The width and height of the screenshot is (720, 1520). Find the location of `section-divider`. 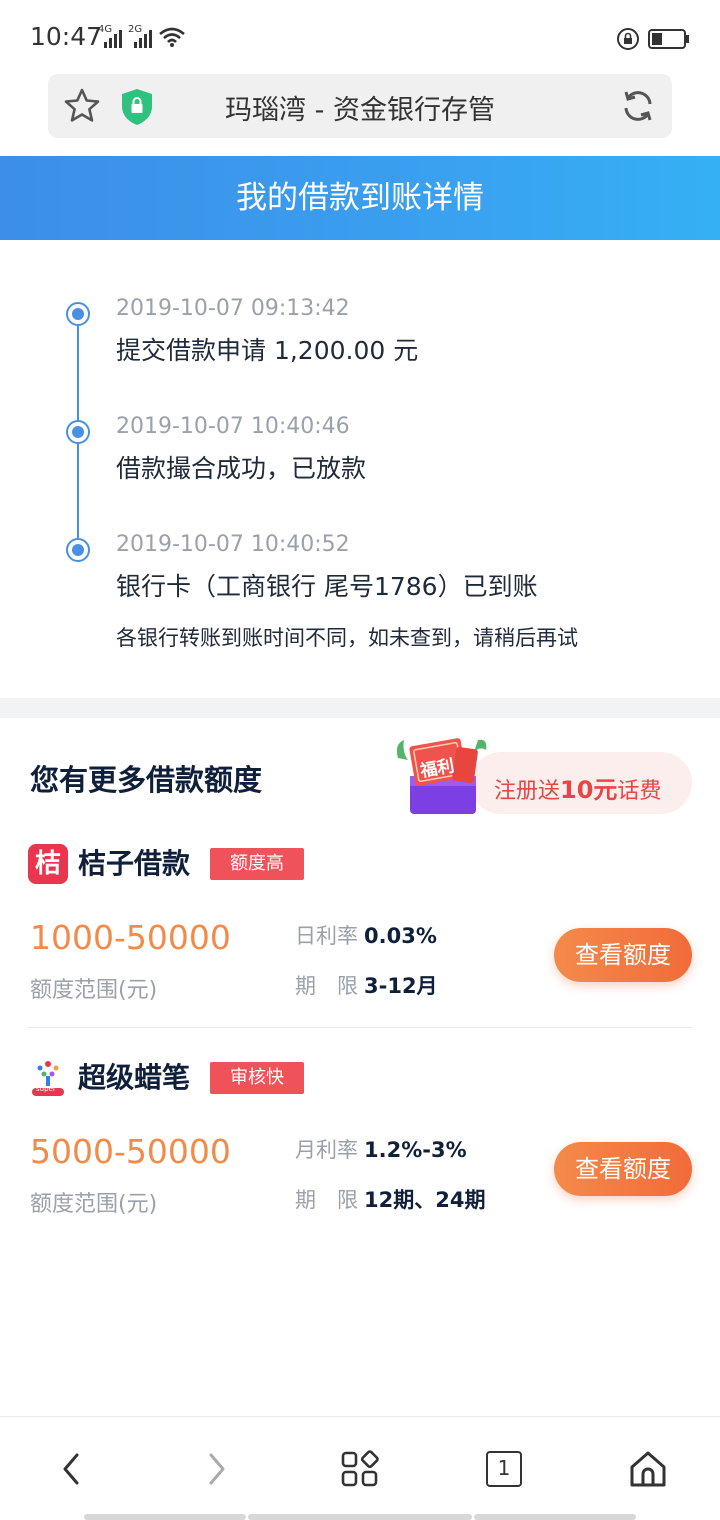

section-divider is located at coordinates (360, 708).